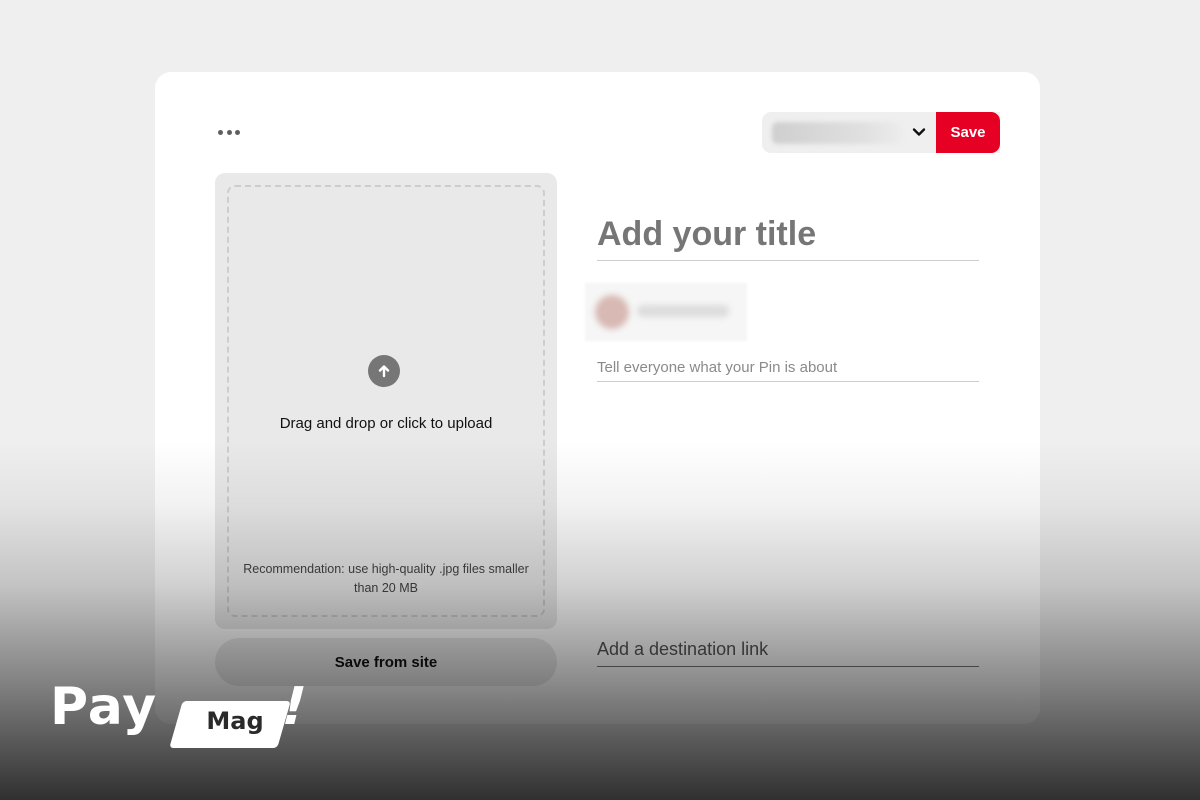 This screenshot has width=1200, height=800. Describe the element at coordinates (384, 371) in the screenshot. I see `arrow-up-circle-icon` at that location.